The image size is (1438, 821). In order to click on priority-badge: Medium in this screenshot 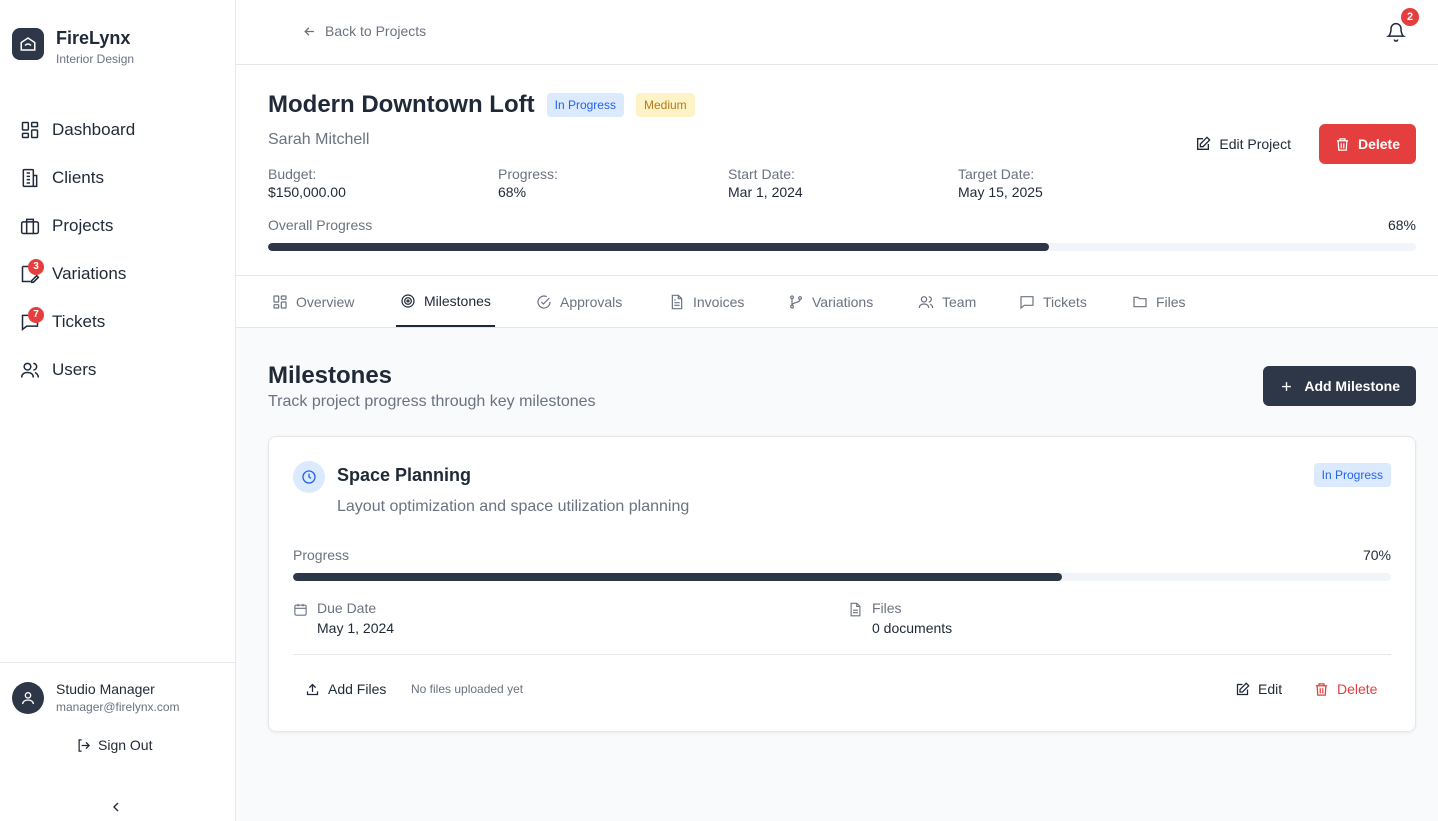, I will do `click(665, 105)`.